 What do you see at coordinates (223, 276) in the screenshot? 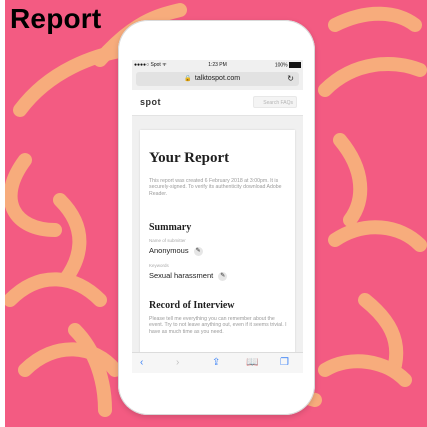
I see `edit-keywords-pencil-icon: ✎` at bounding box center [223, 276].